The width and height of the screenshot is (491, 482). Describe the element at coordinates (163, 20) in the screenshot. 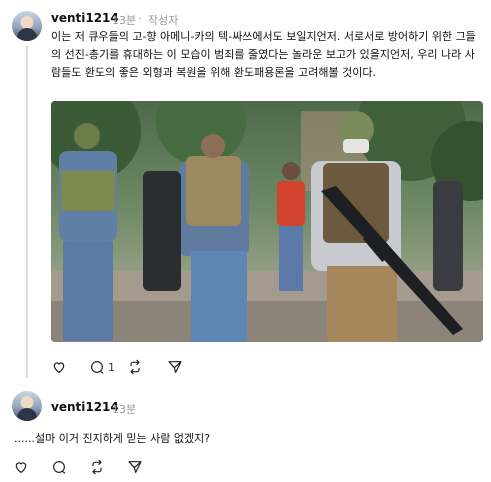

I see `author-badge: 작성자` at that location.